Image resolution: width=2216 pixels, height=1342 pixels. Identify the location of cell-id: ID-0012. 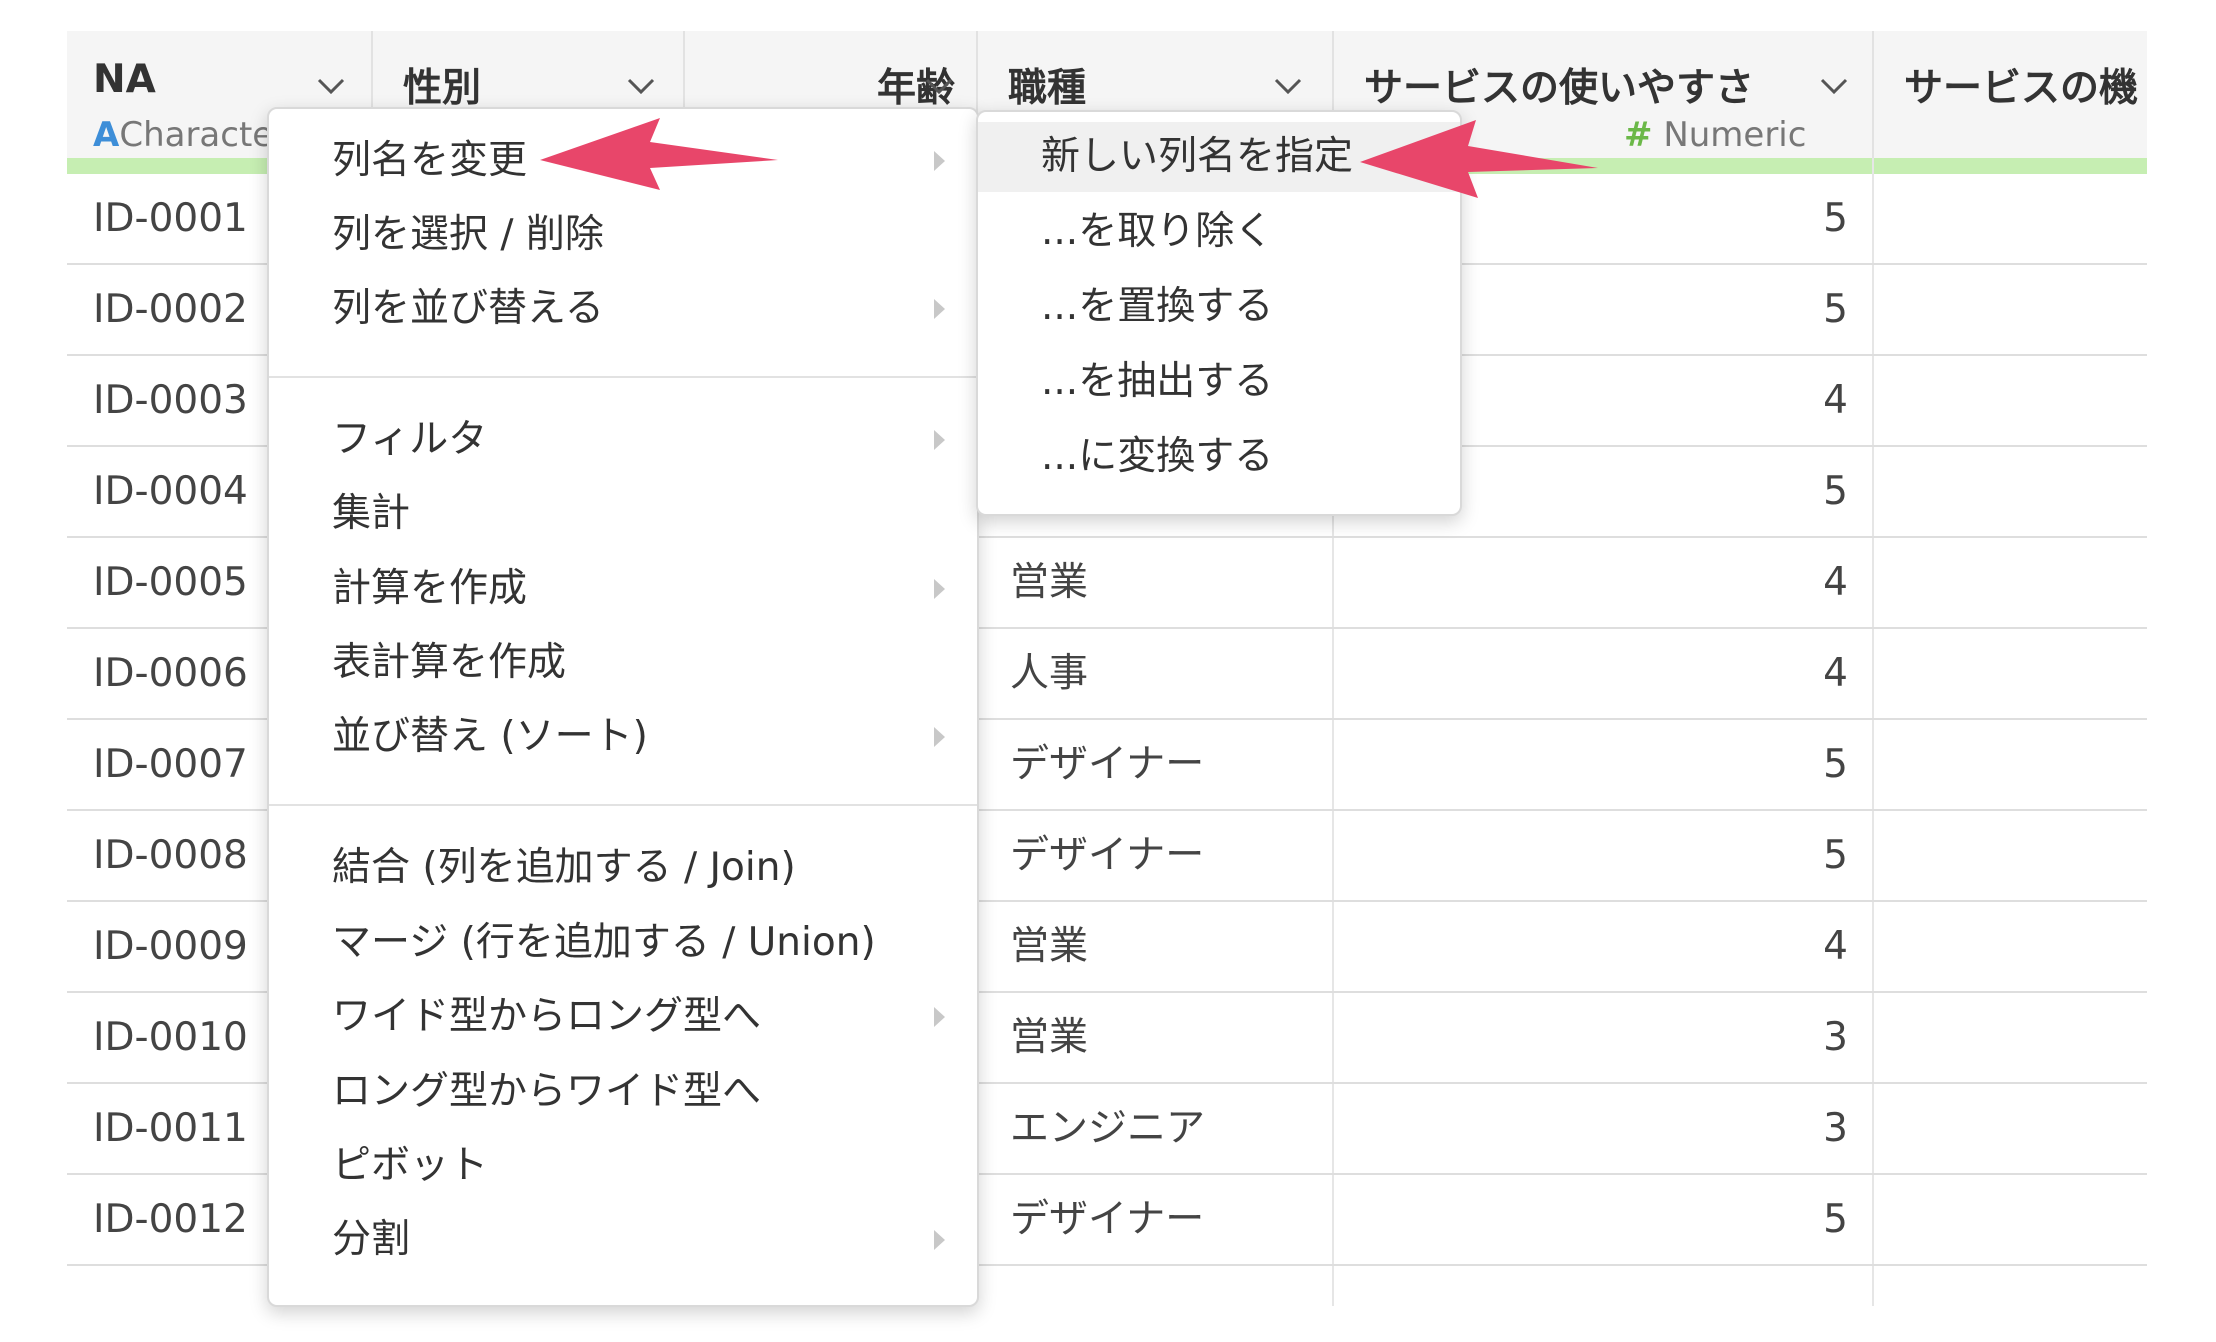
(170, 1219).